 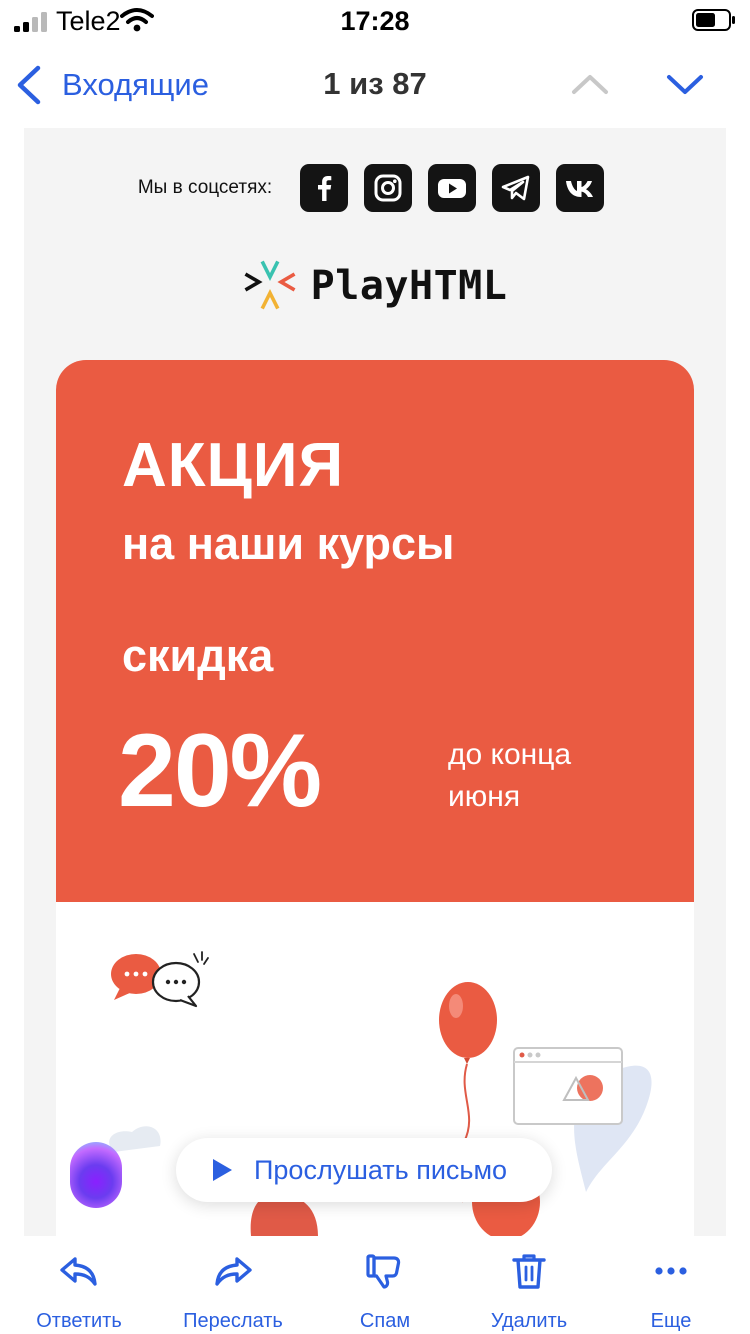 I want to click on spam-button: Спам, so click(x=385, y=1292).